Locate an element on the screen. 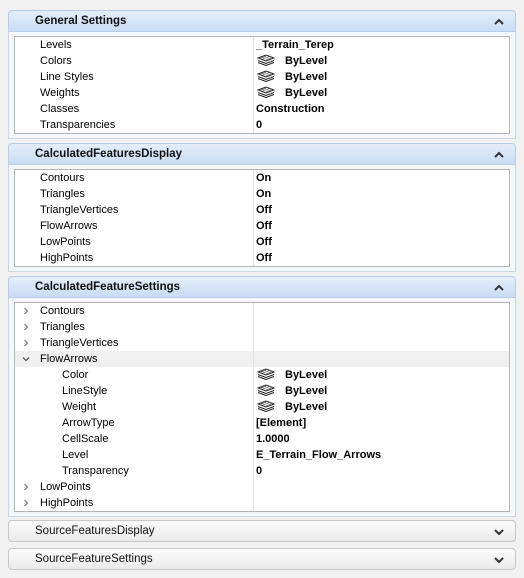 The height and width of the screenshot is (578, 524). property-row: HighPoints Off is located at coordinates (262, 258).